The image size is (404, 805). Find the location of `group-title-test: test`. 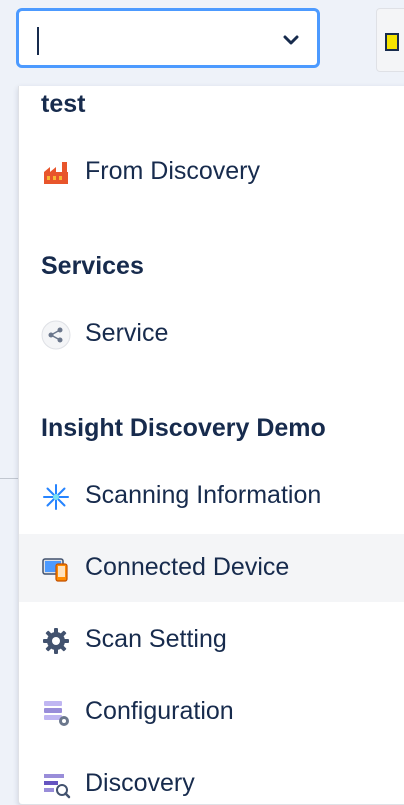

group-title-test: test is located at coordinates (63, 104).